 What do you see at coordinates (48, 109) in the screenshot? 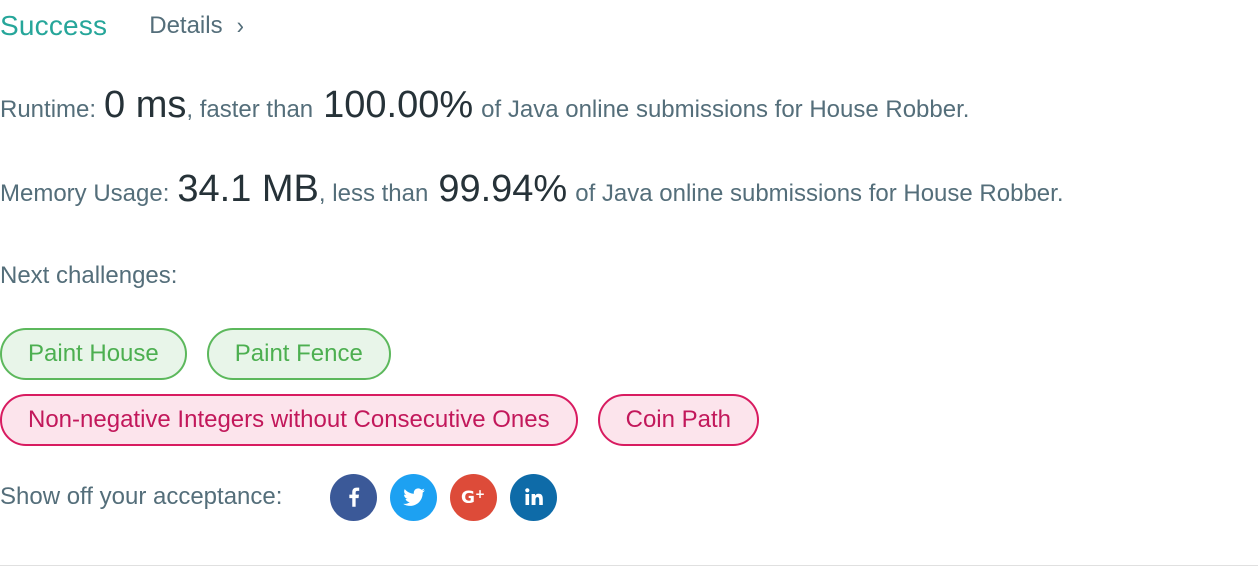
I see `runtime-label: Runtime:` at bounding box center [48, 109].